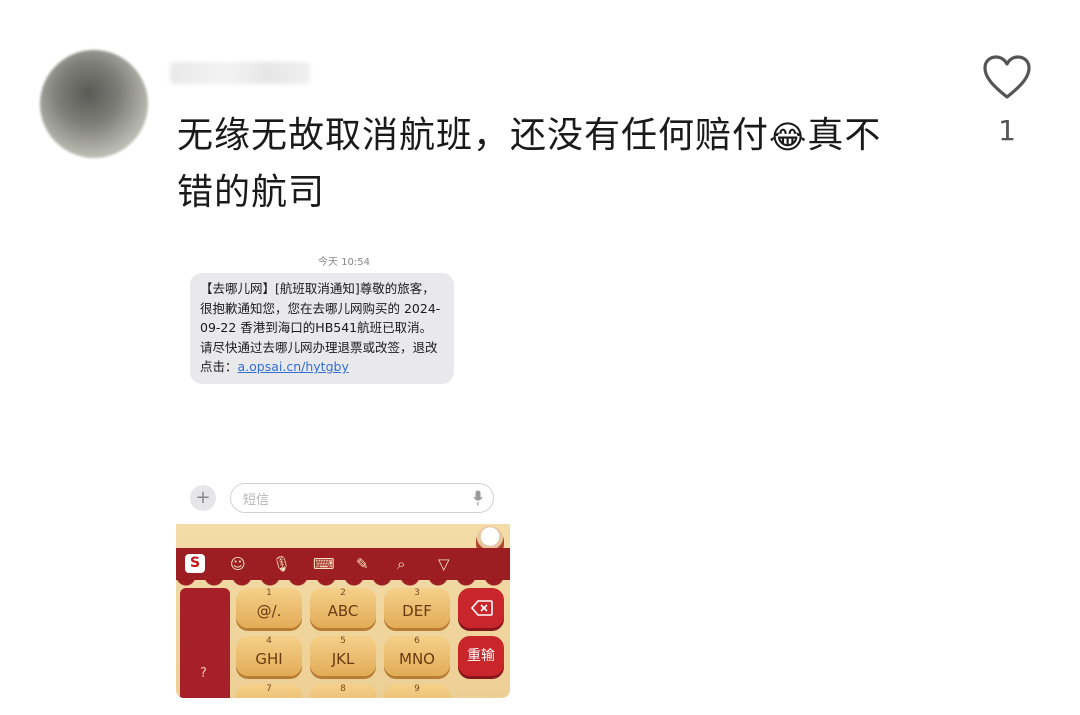  What do you see at coordinates (362, 498) in the screenshot?
I see `sms-compose-input: 短信` at bounding box center [362, 498].